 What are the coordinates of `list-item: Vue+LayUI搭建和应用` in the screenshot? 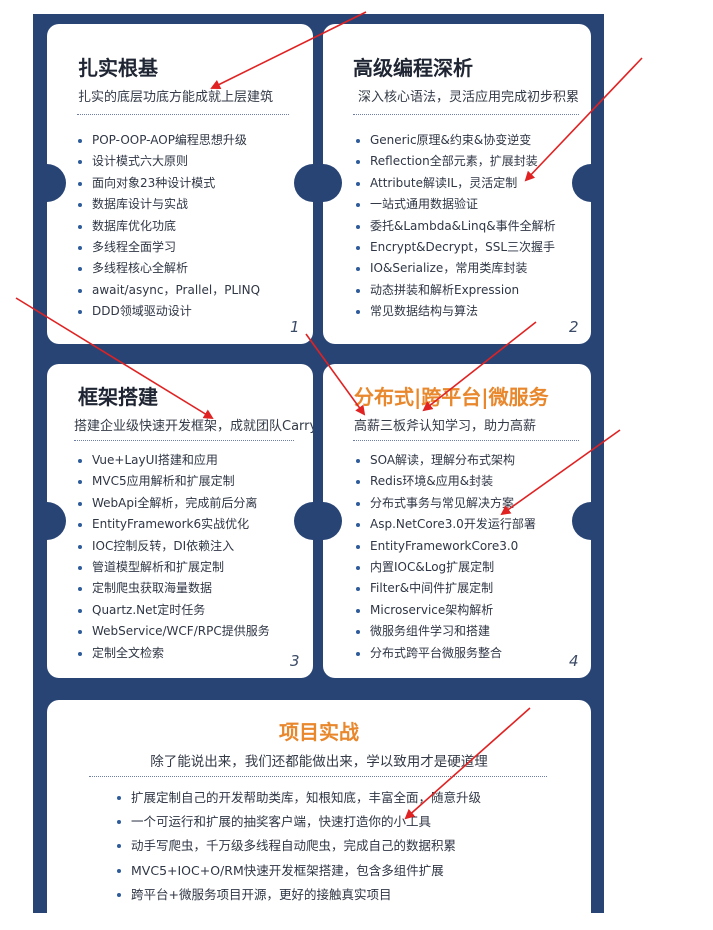 It's located at (174, 460).